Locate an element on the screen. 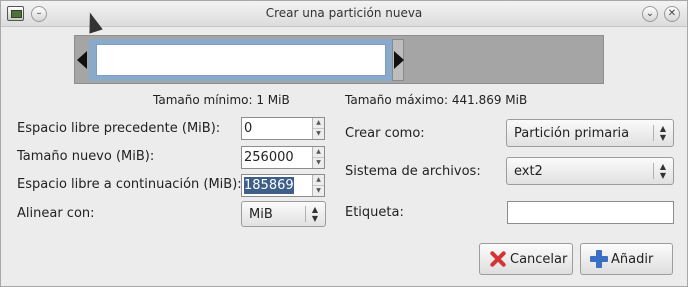 The width and height of the screenshot is (688, 287). title-bar: – Crear una partición nueva ⌄ ✕ is located at coordinates (344, 14).